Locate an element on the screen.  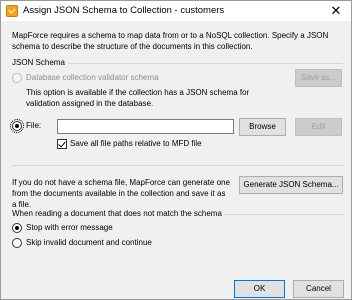
edit-button: Edit is located at coordinates (318, 127).